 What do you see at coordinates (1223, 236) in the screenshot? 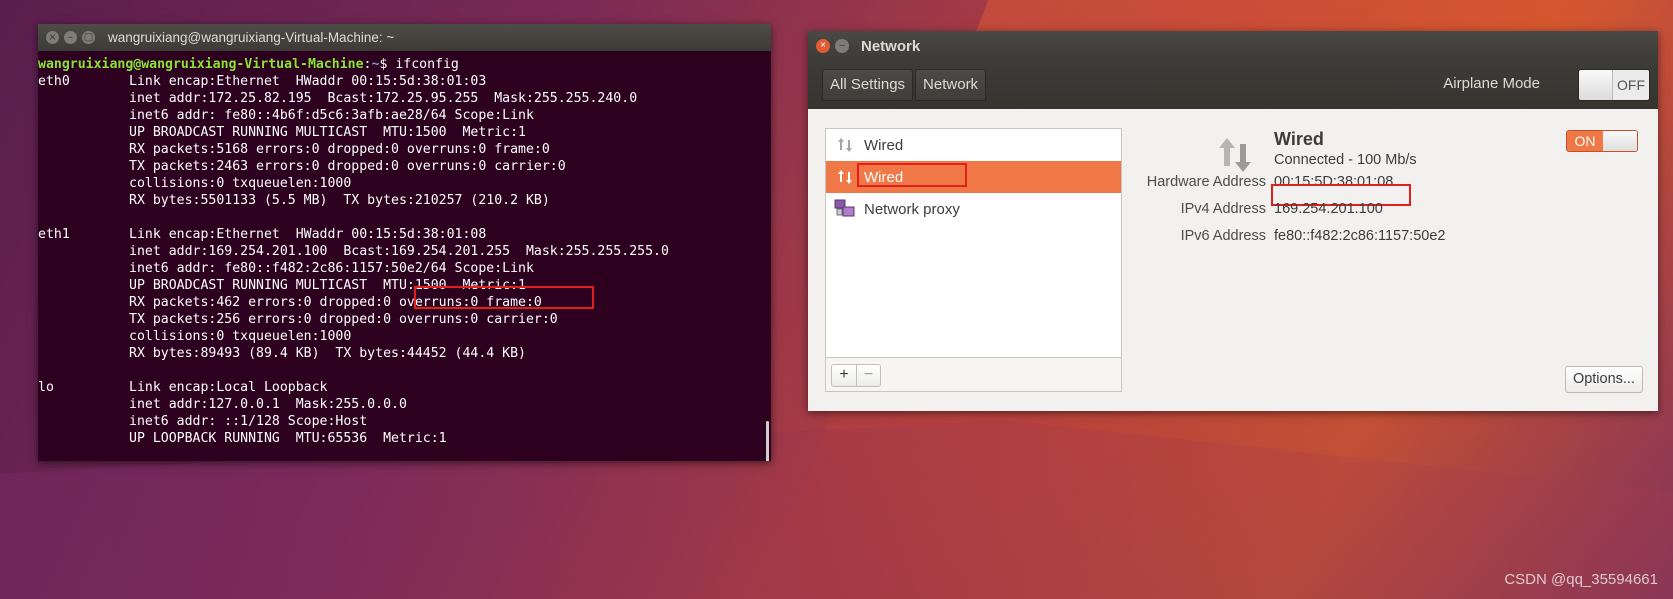
I see `ipv6-address-label: IPv6 Address` at bounding box center [1223, 236].